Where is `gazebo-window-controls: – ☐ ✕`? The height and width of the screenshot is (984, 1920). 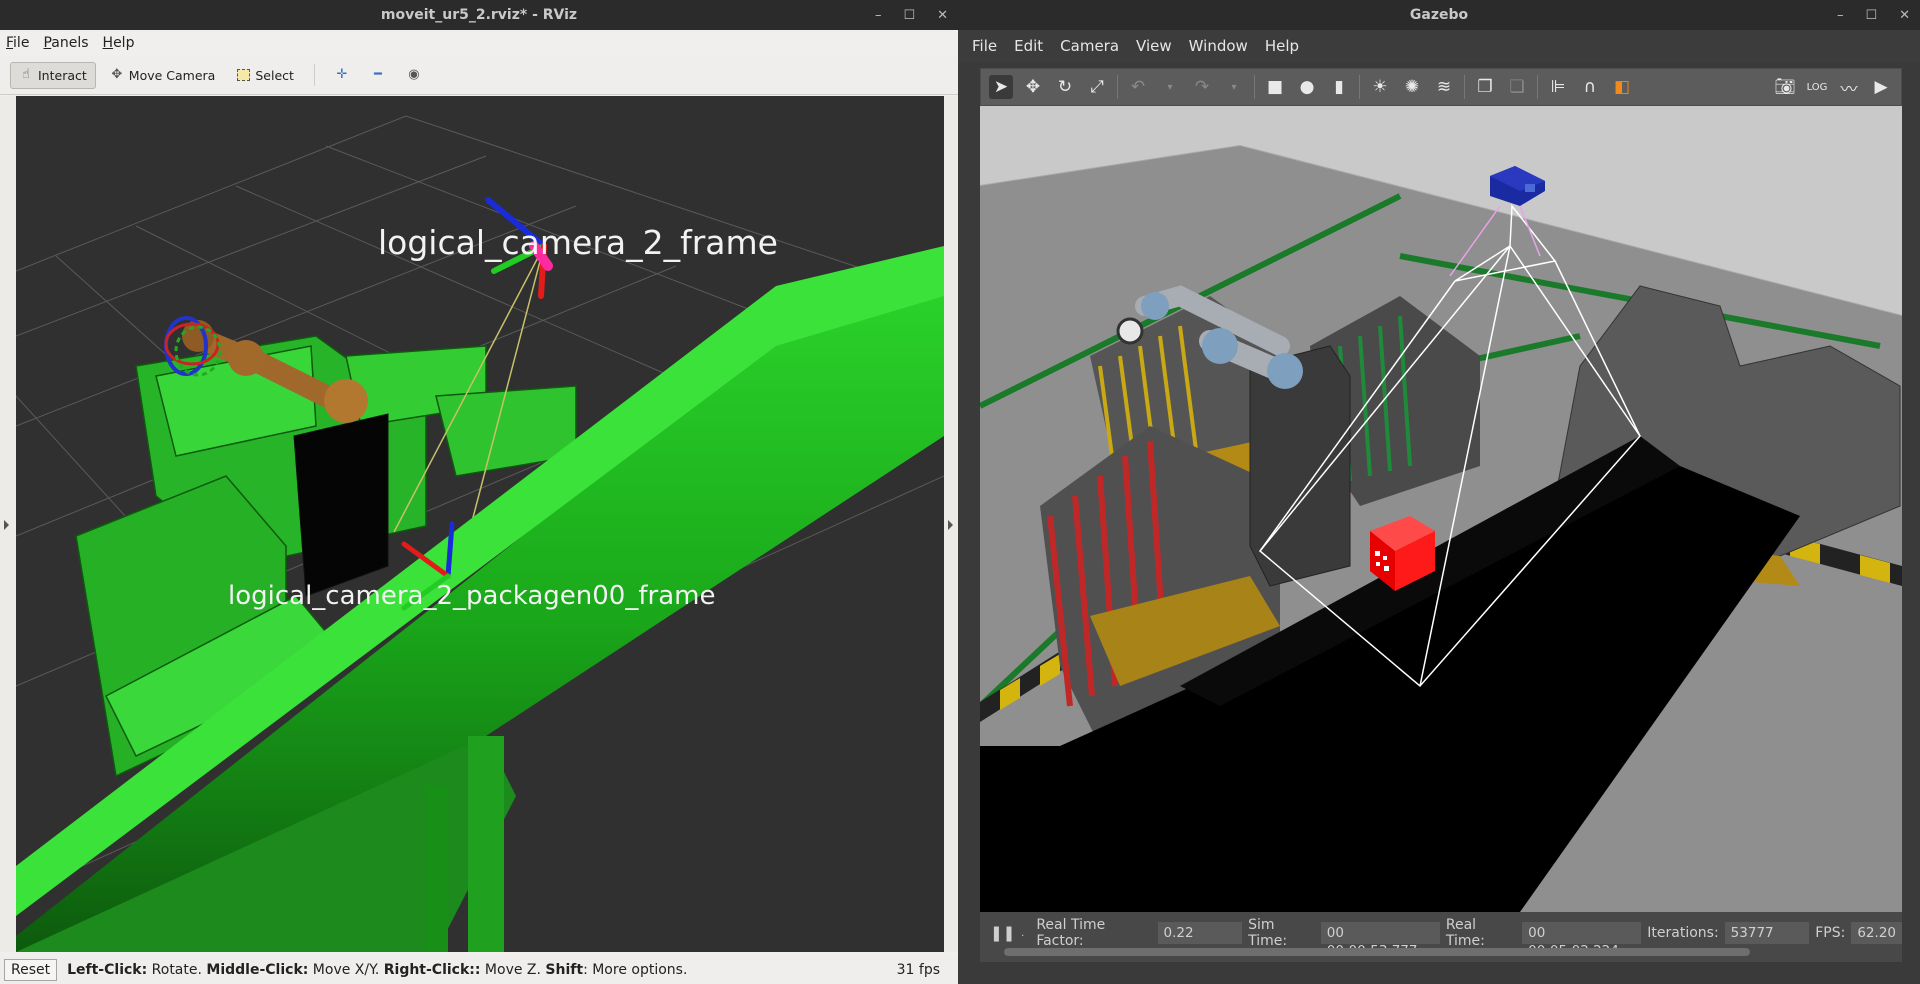
gazebo-window-controls: – ☐ ✕ is located at coordinates (1873, 15).